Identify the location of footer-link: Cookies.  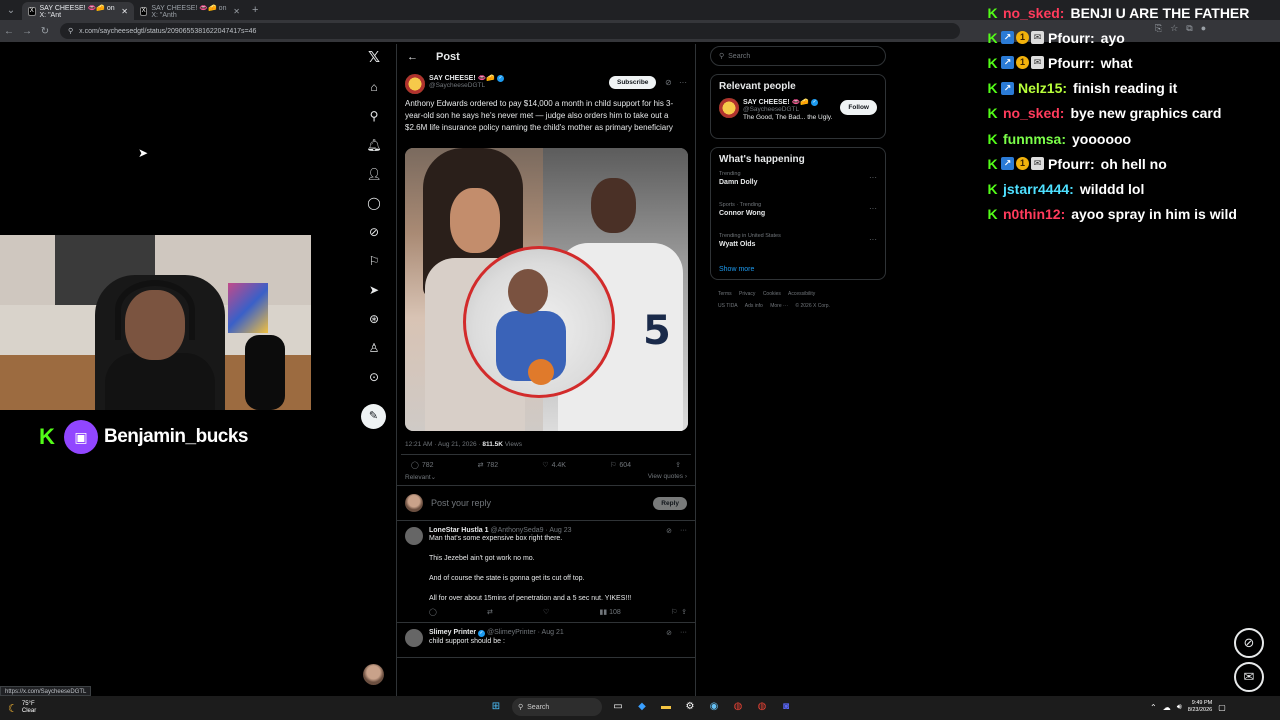
(772, 294).